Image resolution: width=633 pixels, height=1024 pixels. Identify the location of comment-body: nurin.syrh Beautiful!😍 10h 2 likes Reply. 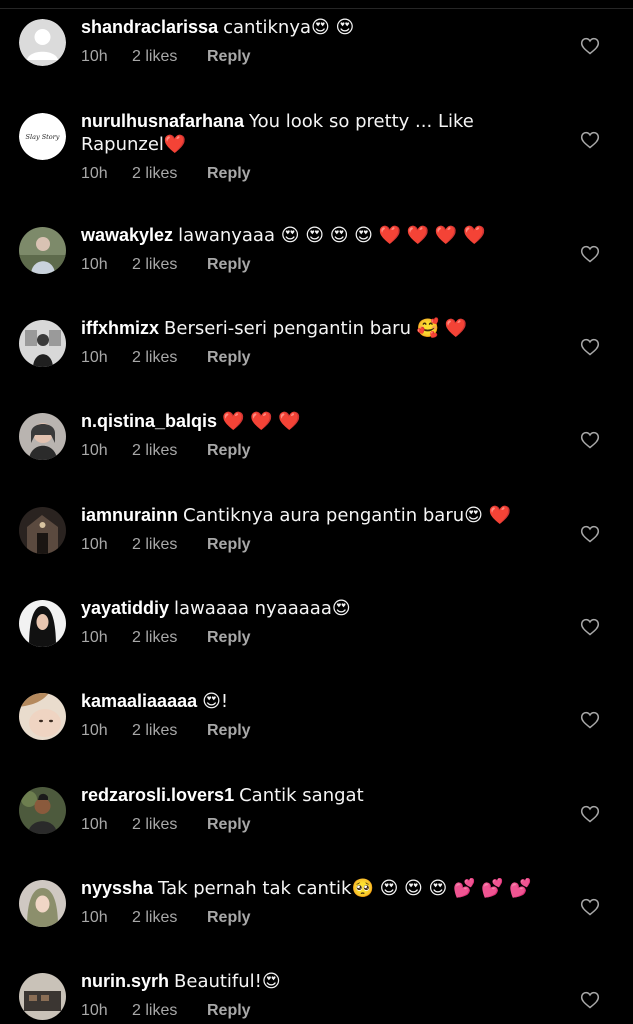
(316, 995).